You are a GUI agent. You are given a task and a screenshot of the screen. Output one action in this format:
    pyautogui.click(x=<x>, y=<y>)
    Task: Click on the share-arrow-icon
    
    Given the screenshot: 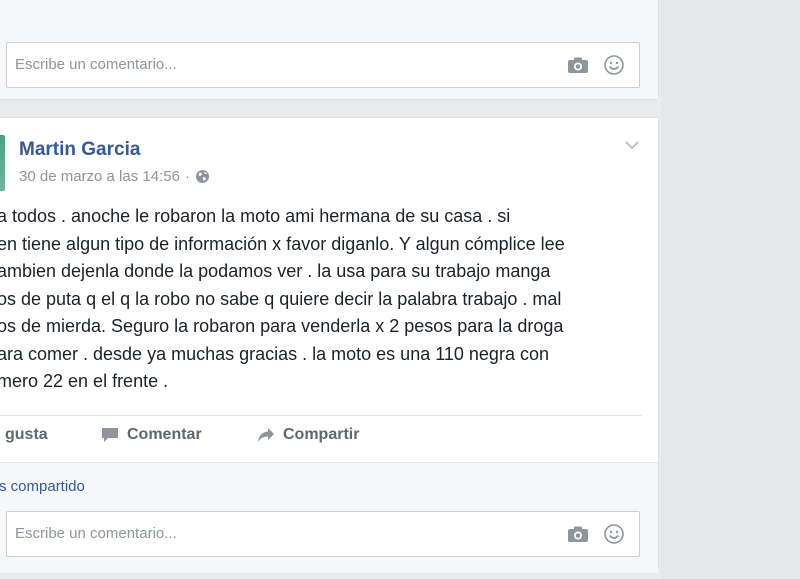 What is the action you would take?
    pyautogui.click(x=266, y=435)
    